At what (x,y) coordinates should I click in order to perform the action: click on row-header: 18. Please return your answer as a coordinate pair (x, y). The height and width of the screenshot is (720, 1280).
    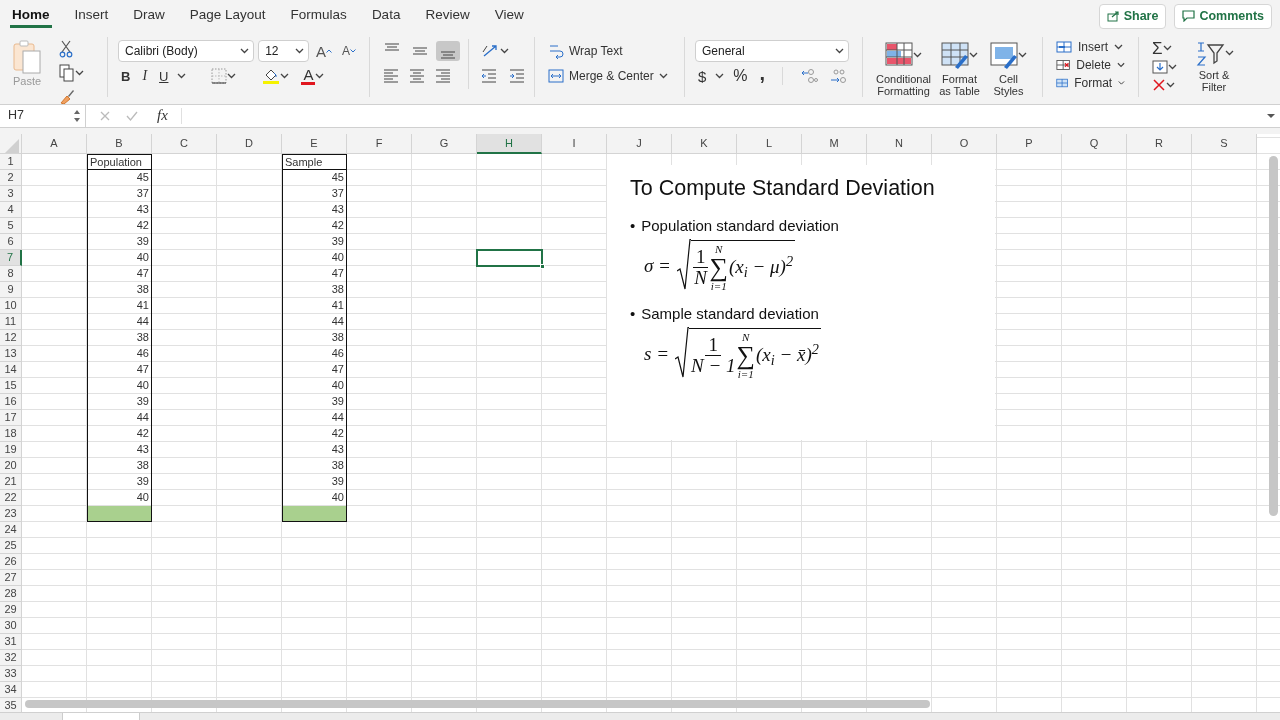
    Looking at the image, I should click on (11, 434).